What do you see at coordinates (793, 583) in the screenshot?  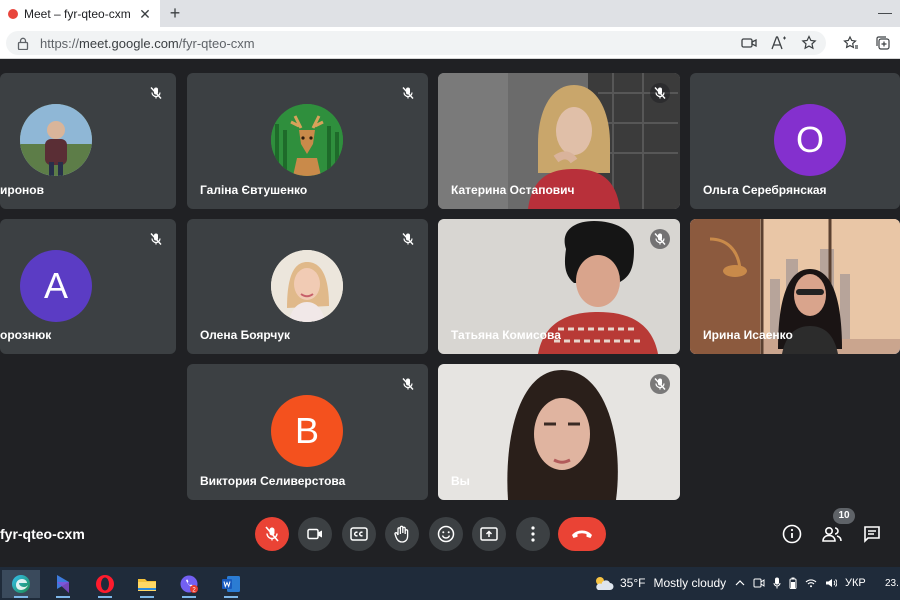 I see `battery-icon` at bounding box center [793, 583].